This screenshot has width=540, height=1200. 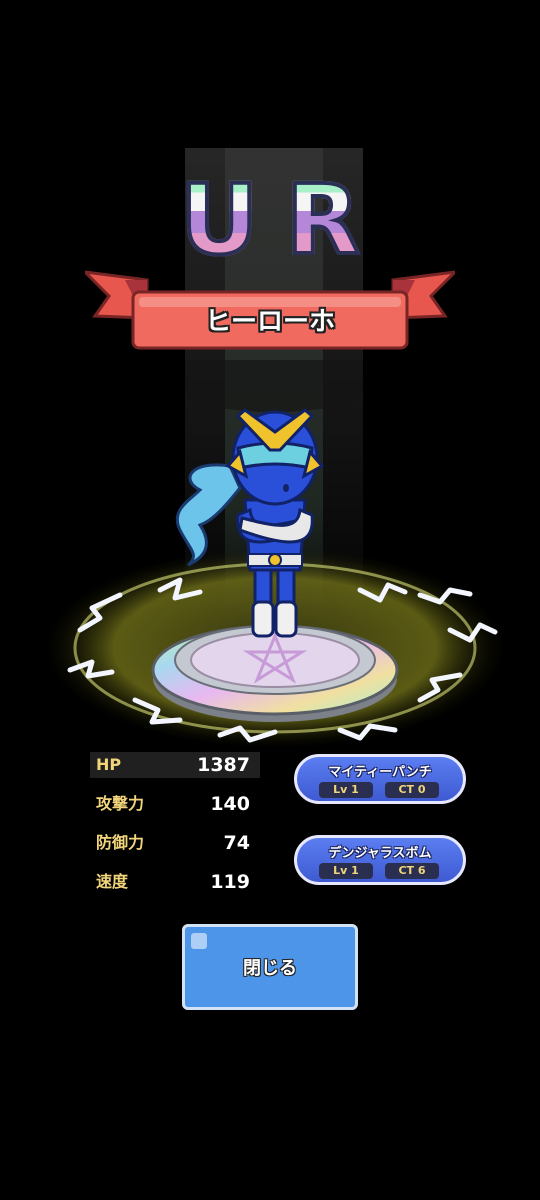 I want to click on skill-badge-dangerous-bomb: デンジャラスボム Lv 1 CT 6, so click(x=380, y=860).